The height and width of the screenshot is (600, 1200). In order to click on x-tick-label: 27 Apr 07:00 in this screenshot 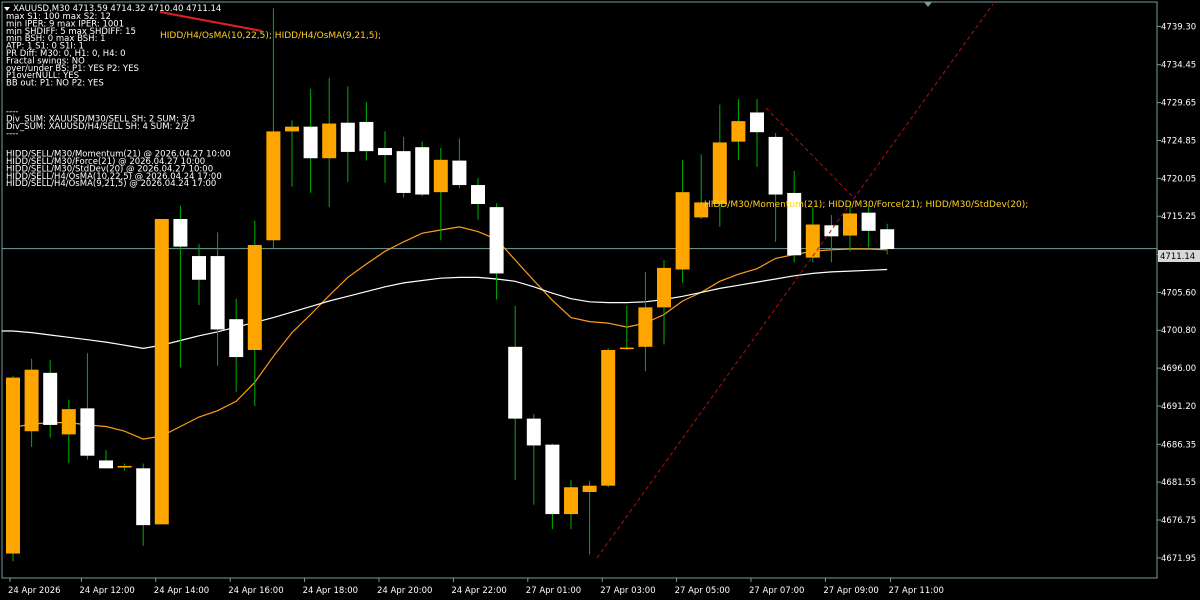, I will do `click(776, 591)`.